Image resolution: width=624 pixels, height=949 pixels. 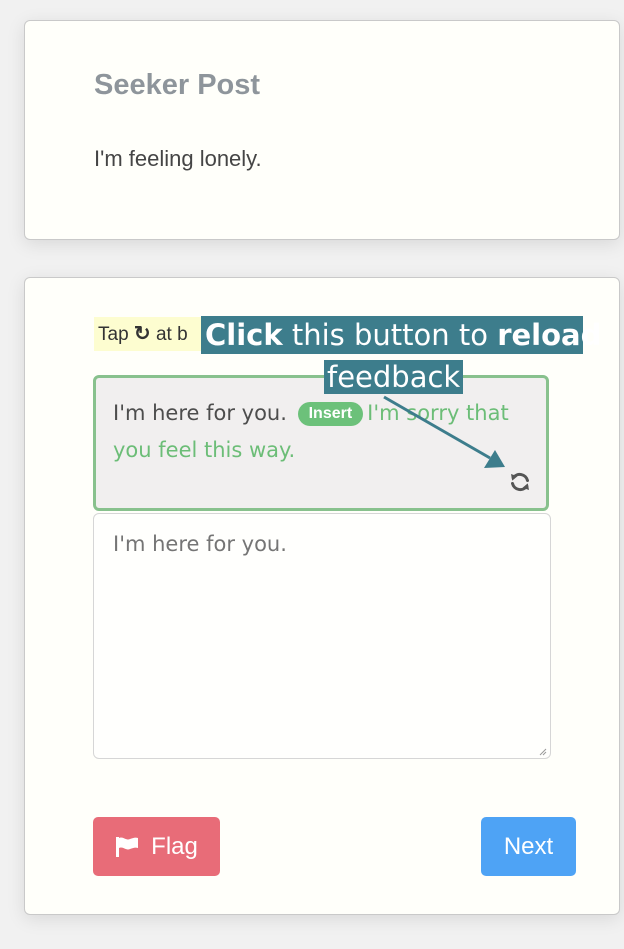 What do you see at coordinates (127, 846) in the screenshot?
I see `flag-icon` at bounding box center [127, 846].